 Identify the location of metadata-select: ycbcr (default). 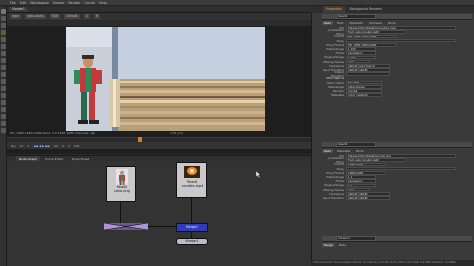
(364, 95).